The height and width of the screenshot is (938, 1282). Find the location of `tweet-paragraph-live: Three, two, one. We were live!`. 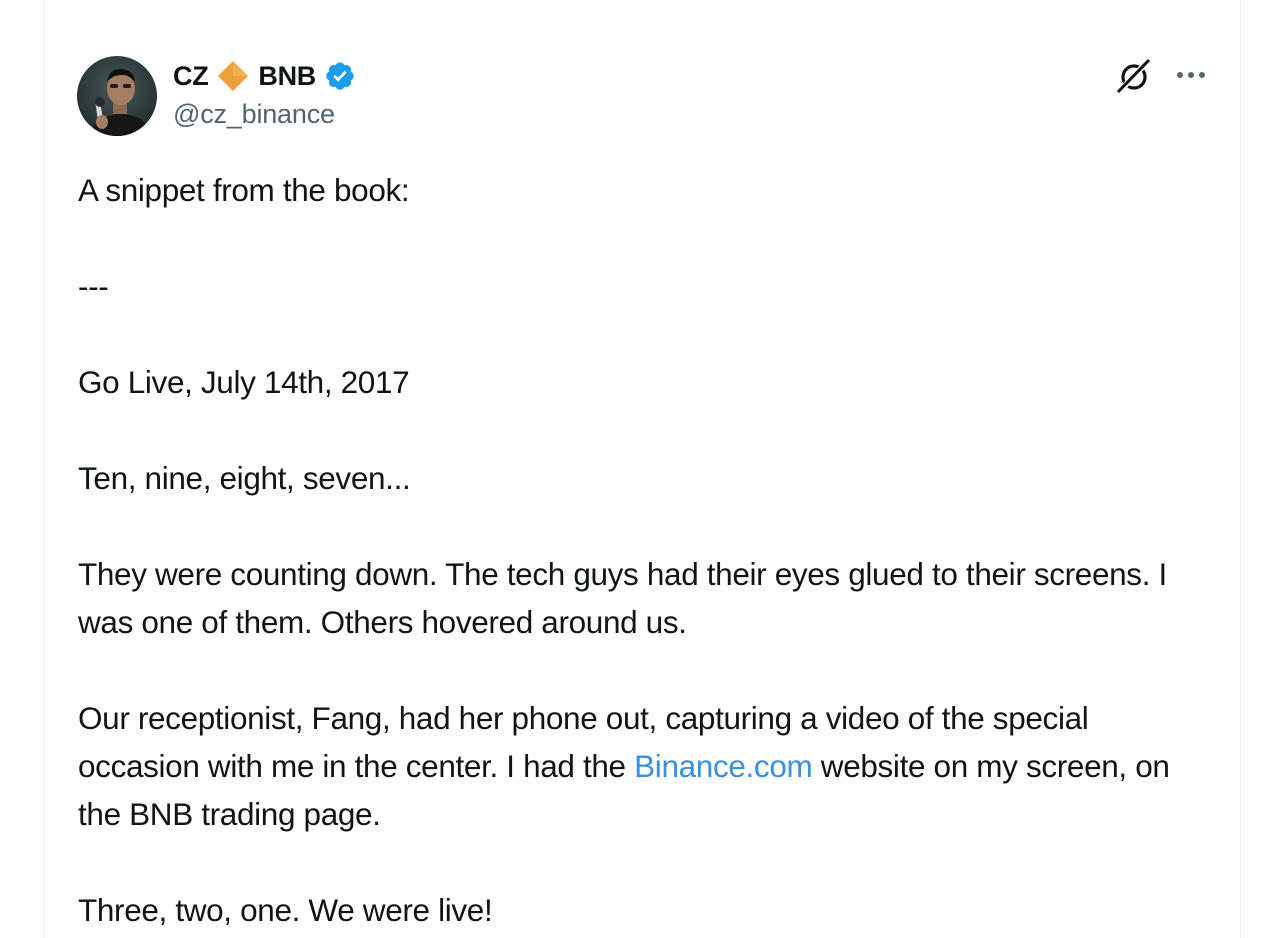

tweet-paragraph-live: Three, two, one. We were live! is located at coordinates (285, 910).